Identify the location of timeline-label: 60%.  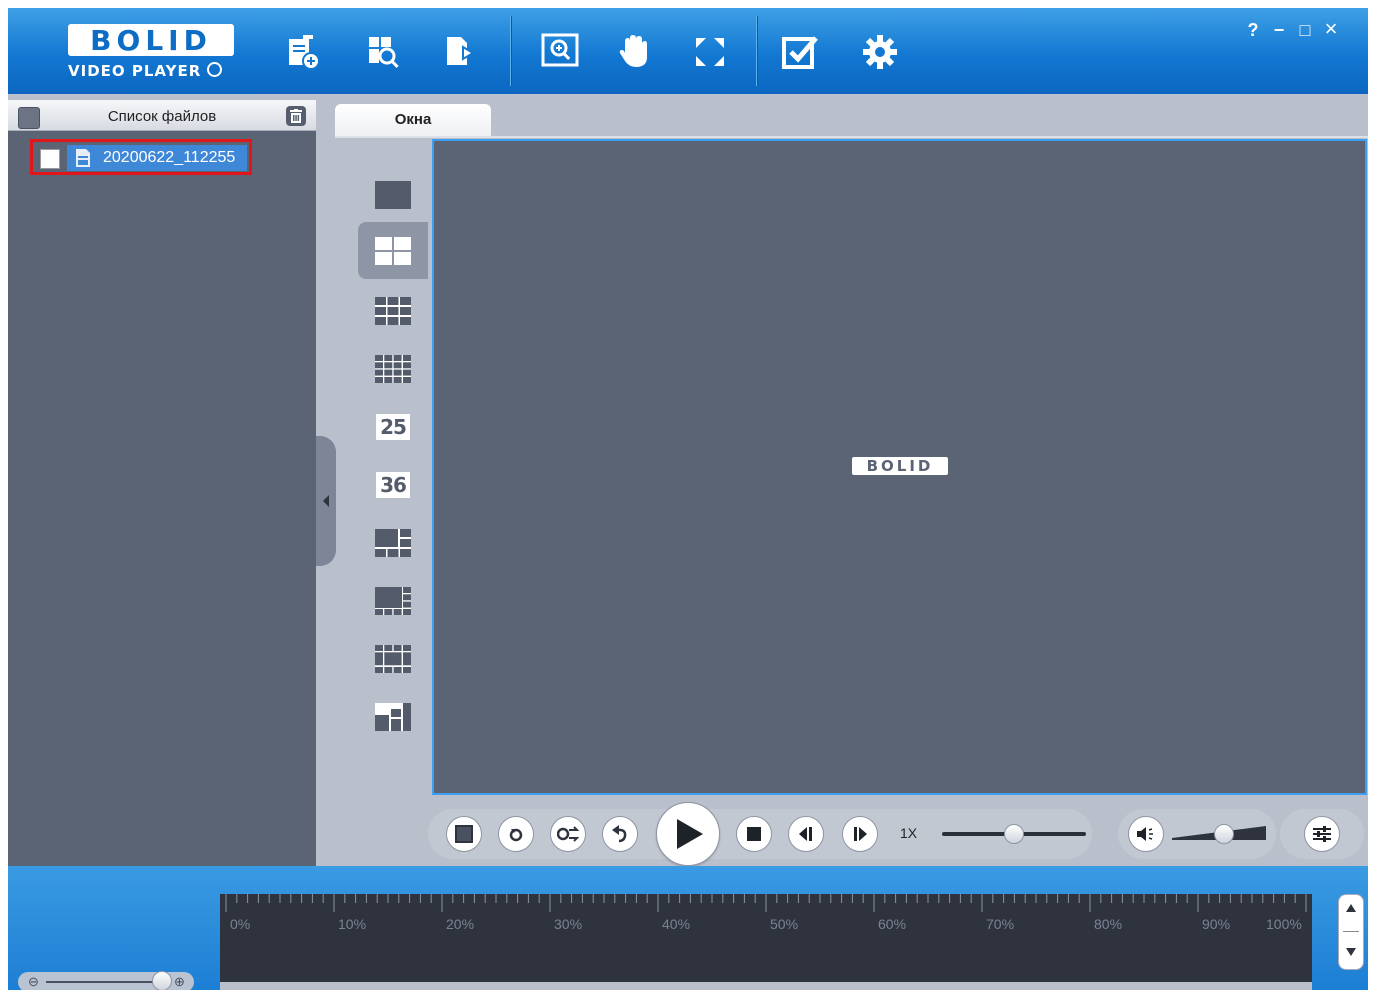
(892, 924).